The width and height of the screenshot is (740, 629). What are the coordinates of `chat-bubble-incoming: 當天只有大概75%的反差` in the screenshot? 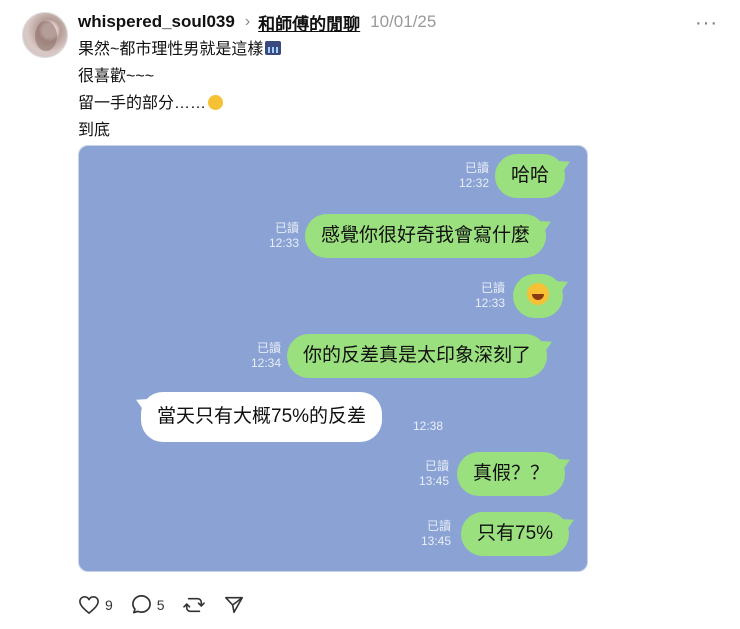 It's located at (257, 417).